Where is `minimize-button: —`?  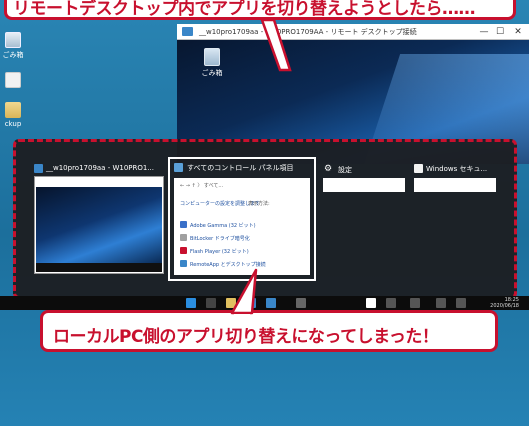 minimize-button: — is located at coordinates (484, 32).